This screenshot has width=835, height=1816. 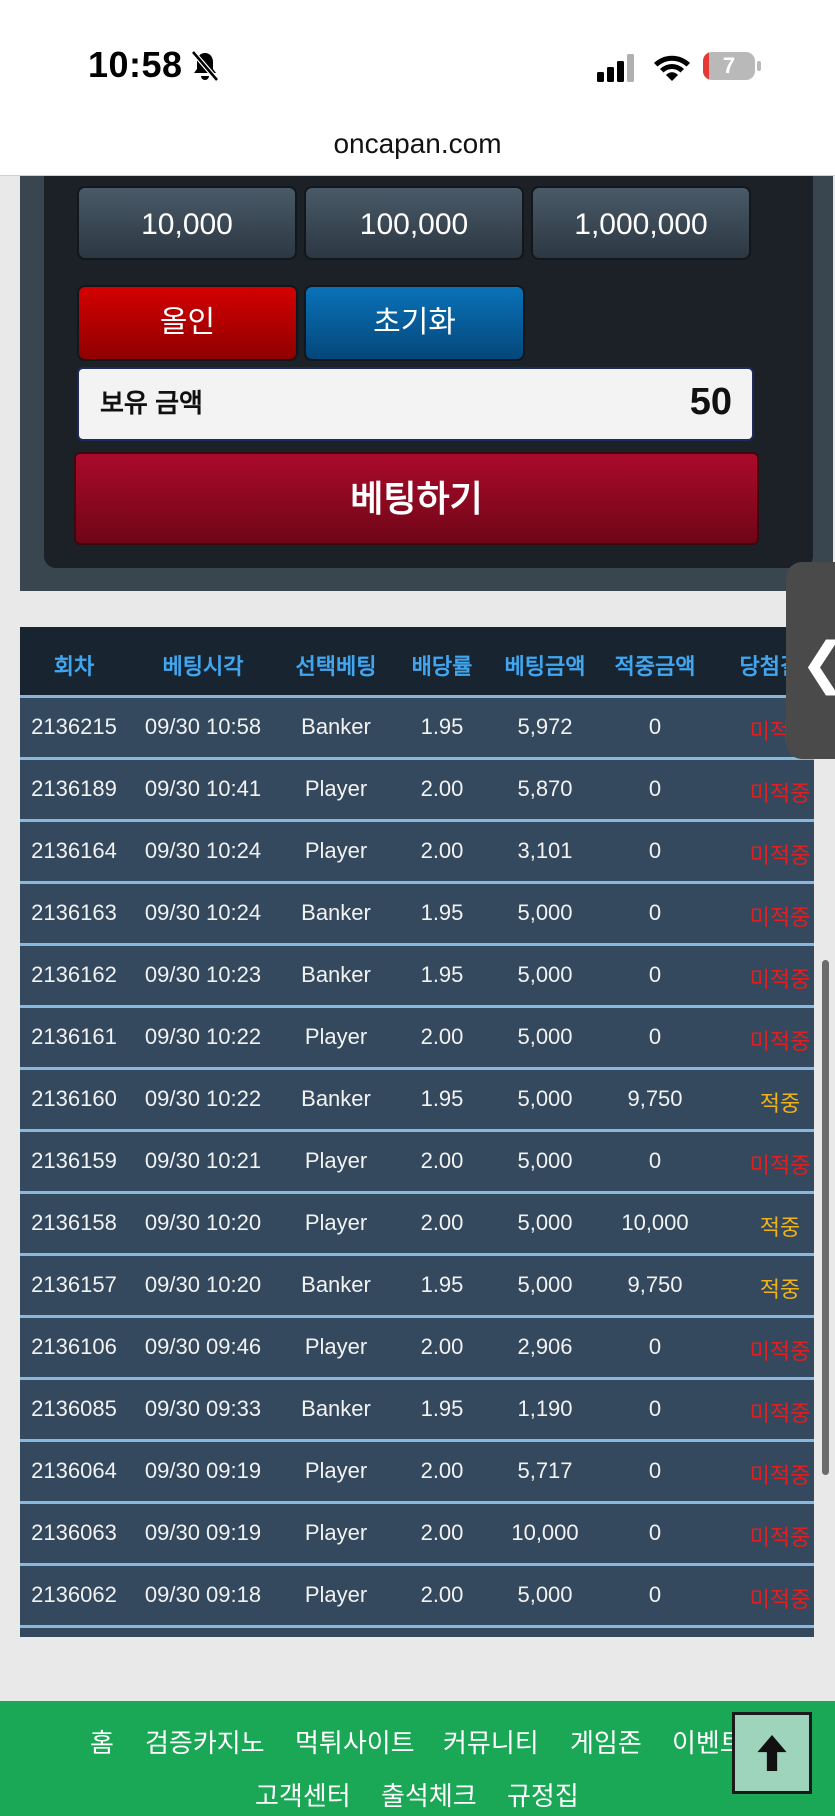 What do you see at coordinates (203, 788) in the screenshot?
I see `cell-bet-time: 09/30 10:41` at bounding box center [203, 788].